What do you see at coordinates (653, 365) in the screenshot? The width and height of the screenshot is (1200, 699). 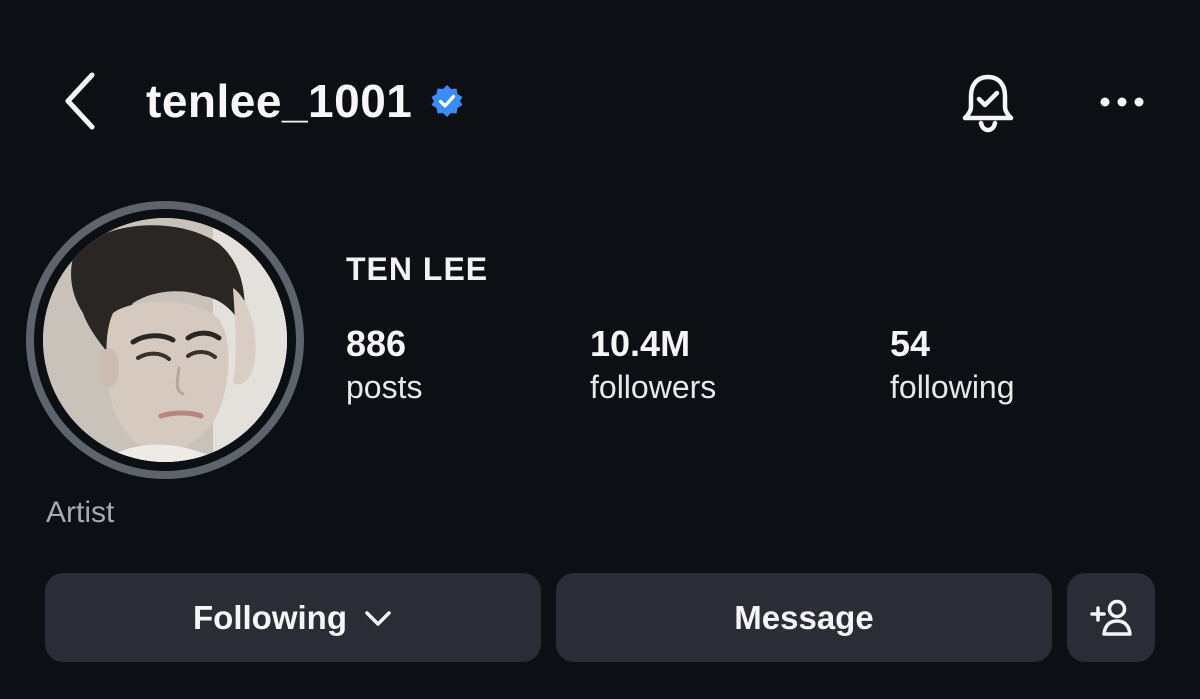 I see `followers-stat: 10.4M followers` at bounding box center [653, 365].